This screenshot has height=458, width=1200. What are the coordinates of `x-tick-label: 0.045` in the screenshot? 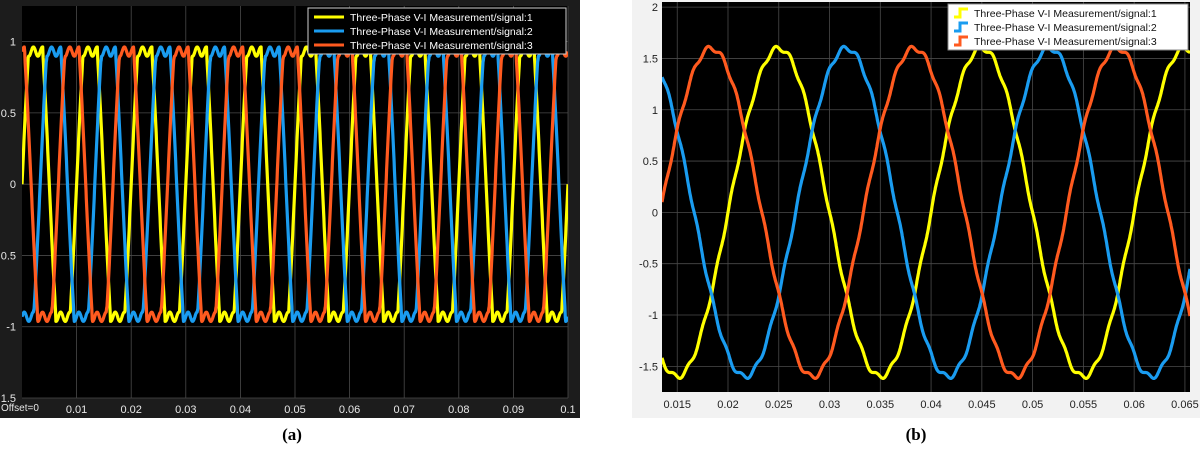 It's located at (982, 405).